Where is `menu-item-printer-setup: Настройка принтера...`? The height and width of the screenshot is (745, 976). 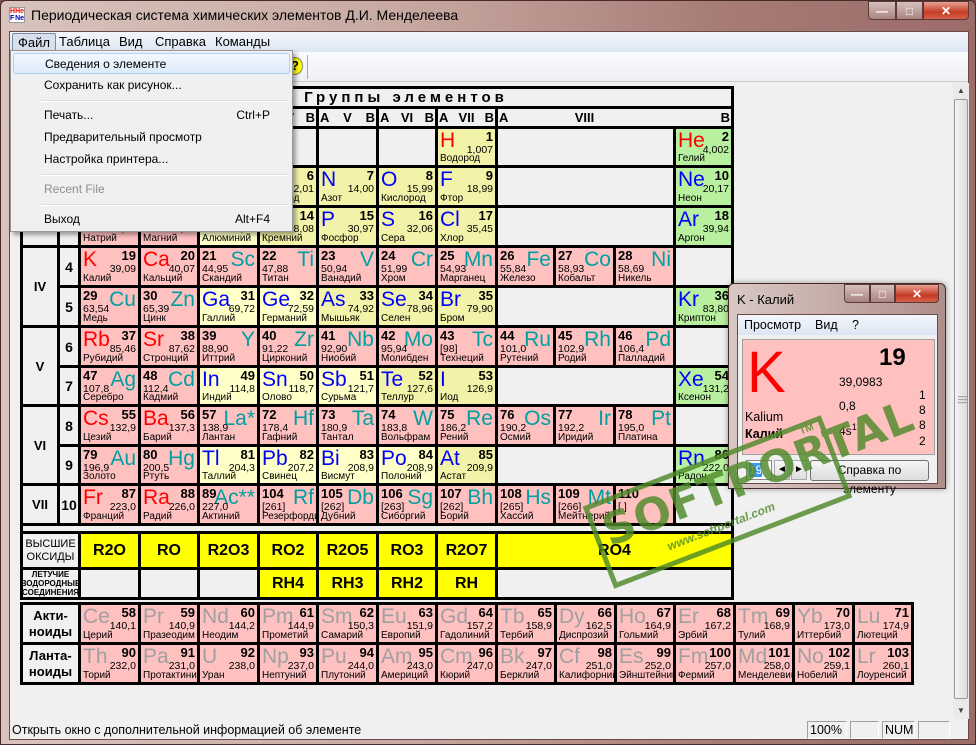 menu-item-printer-setup: Настройка принтера... is located at coordinates (151, 159).